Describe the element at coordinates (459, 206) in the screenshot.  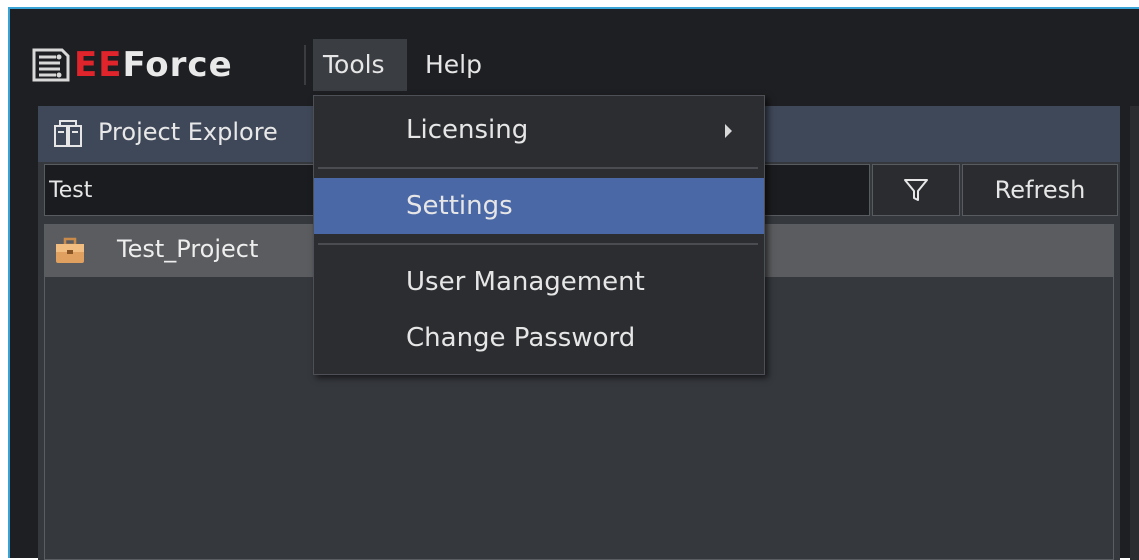
I see `menu-item-settings-label: Settings` at that location.